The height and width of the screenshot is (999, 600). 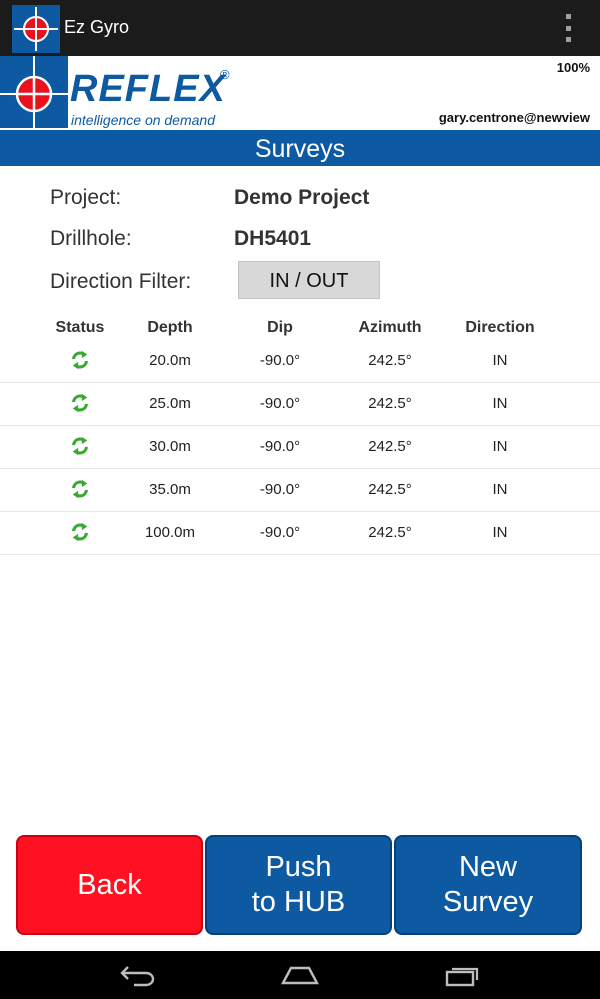 I want to click on table-row: 35.0m -90.0° 242.5° IN, so click(x=300, y=490).